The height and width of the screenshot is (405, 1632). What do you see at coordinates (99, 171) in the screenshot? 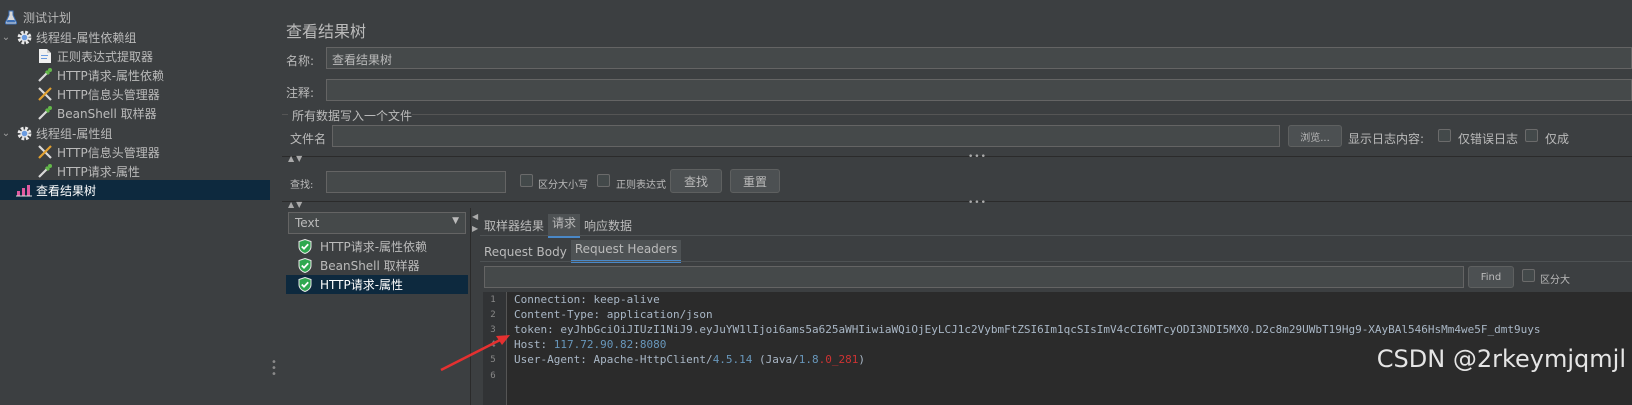
I see `tree-item-label: HTTP请求-属性` at bounding box center [99, 171].